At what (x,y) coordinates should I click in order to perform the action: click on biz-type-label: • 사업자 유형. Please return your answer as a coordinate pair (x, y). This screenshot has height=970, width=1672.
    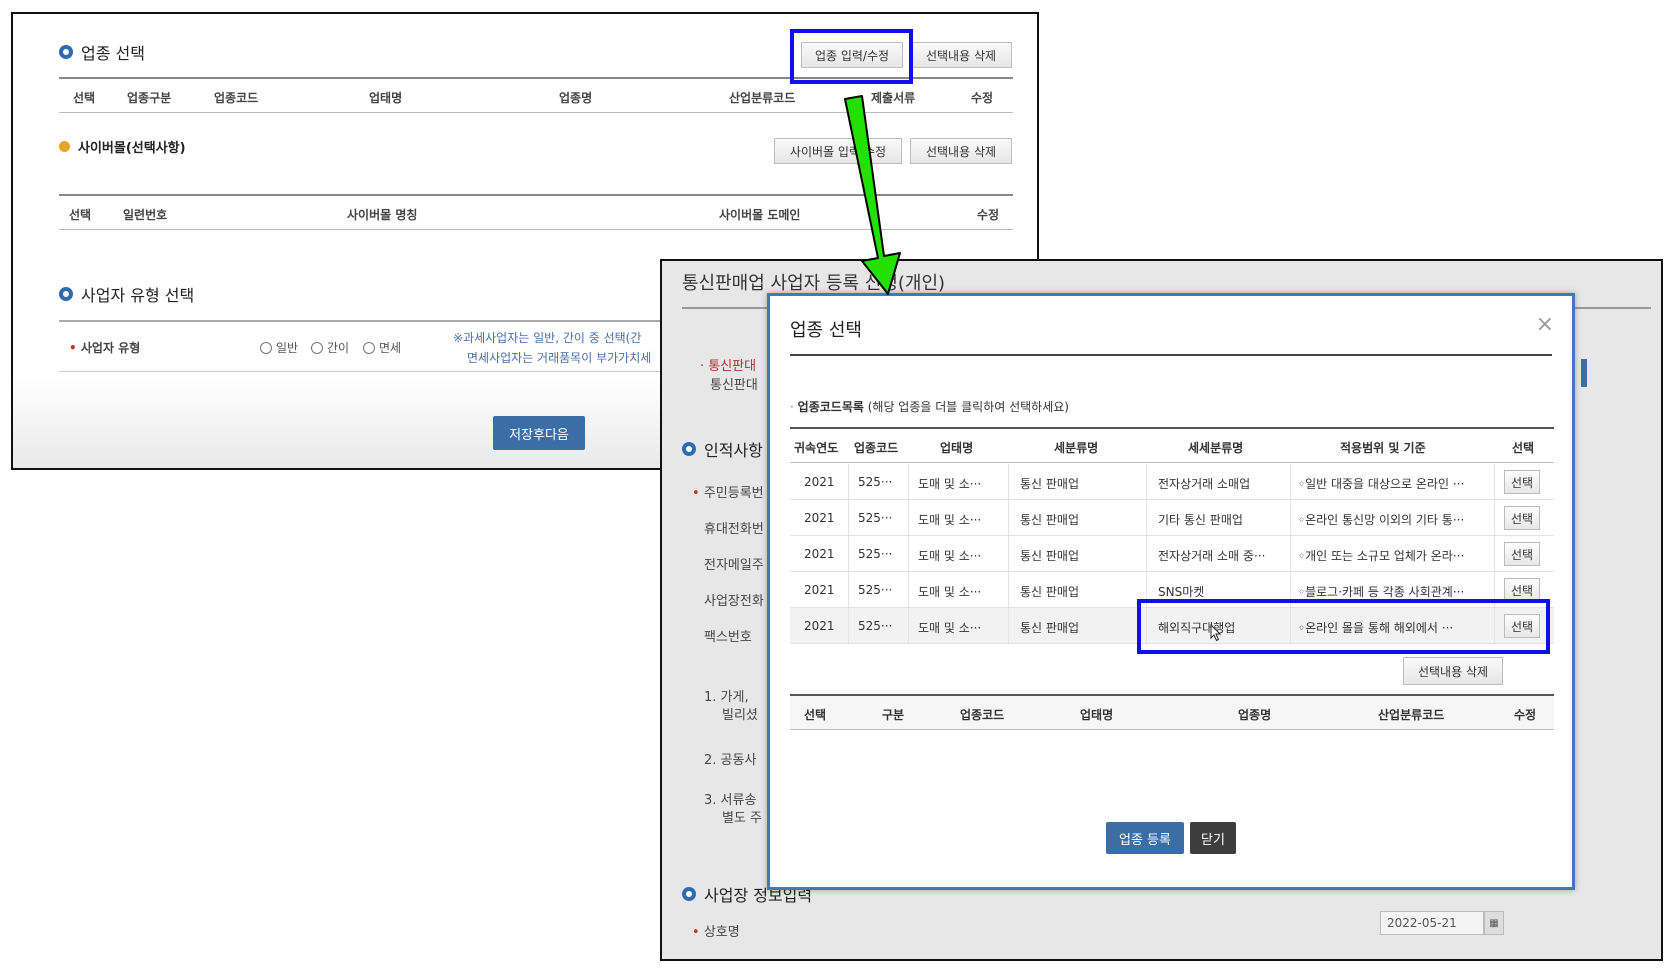
    Looking at the image, I should click on (105, 348).